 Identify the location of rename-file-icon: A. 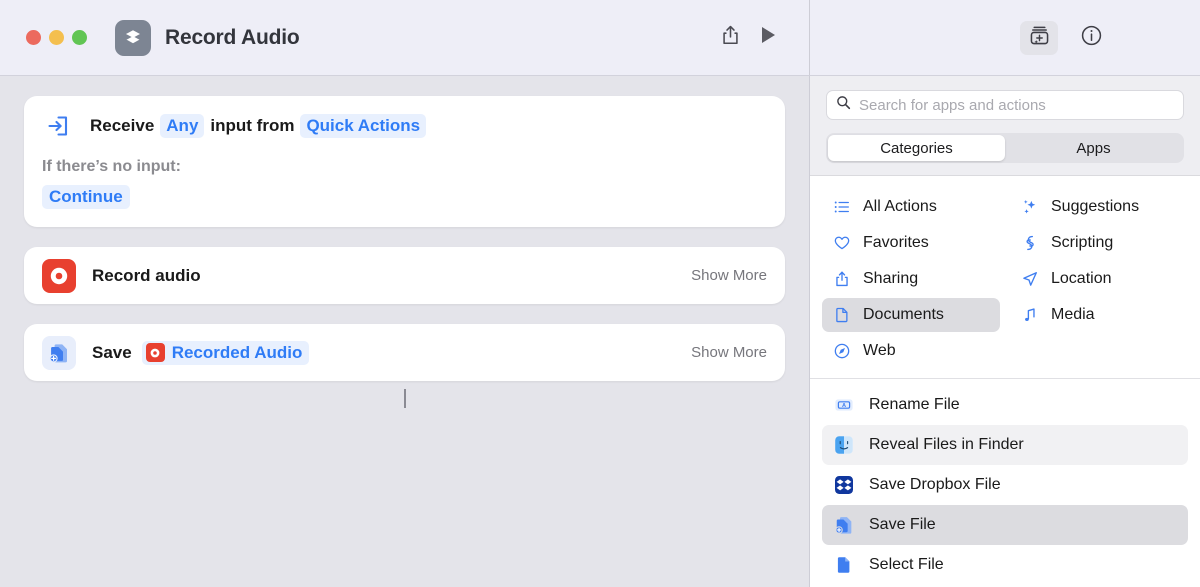
(844, 405).